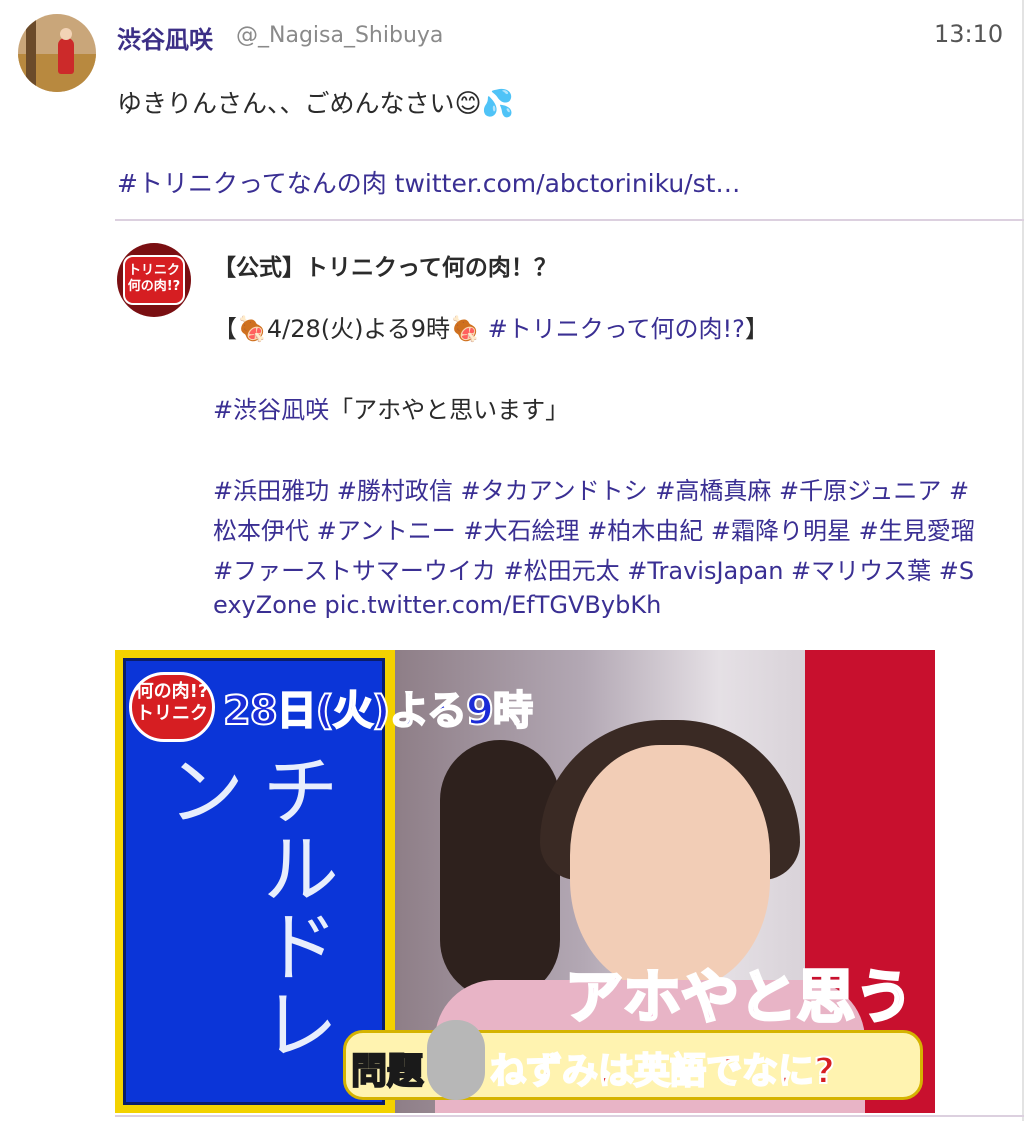 The image size is (1024, 1121). Describe the element at coordinates (339, 35) in the screenshot. I see `author-handle: @_Nagisa_Shibuya` at that location.